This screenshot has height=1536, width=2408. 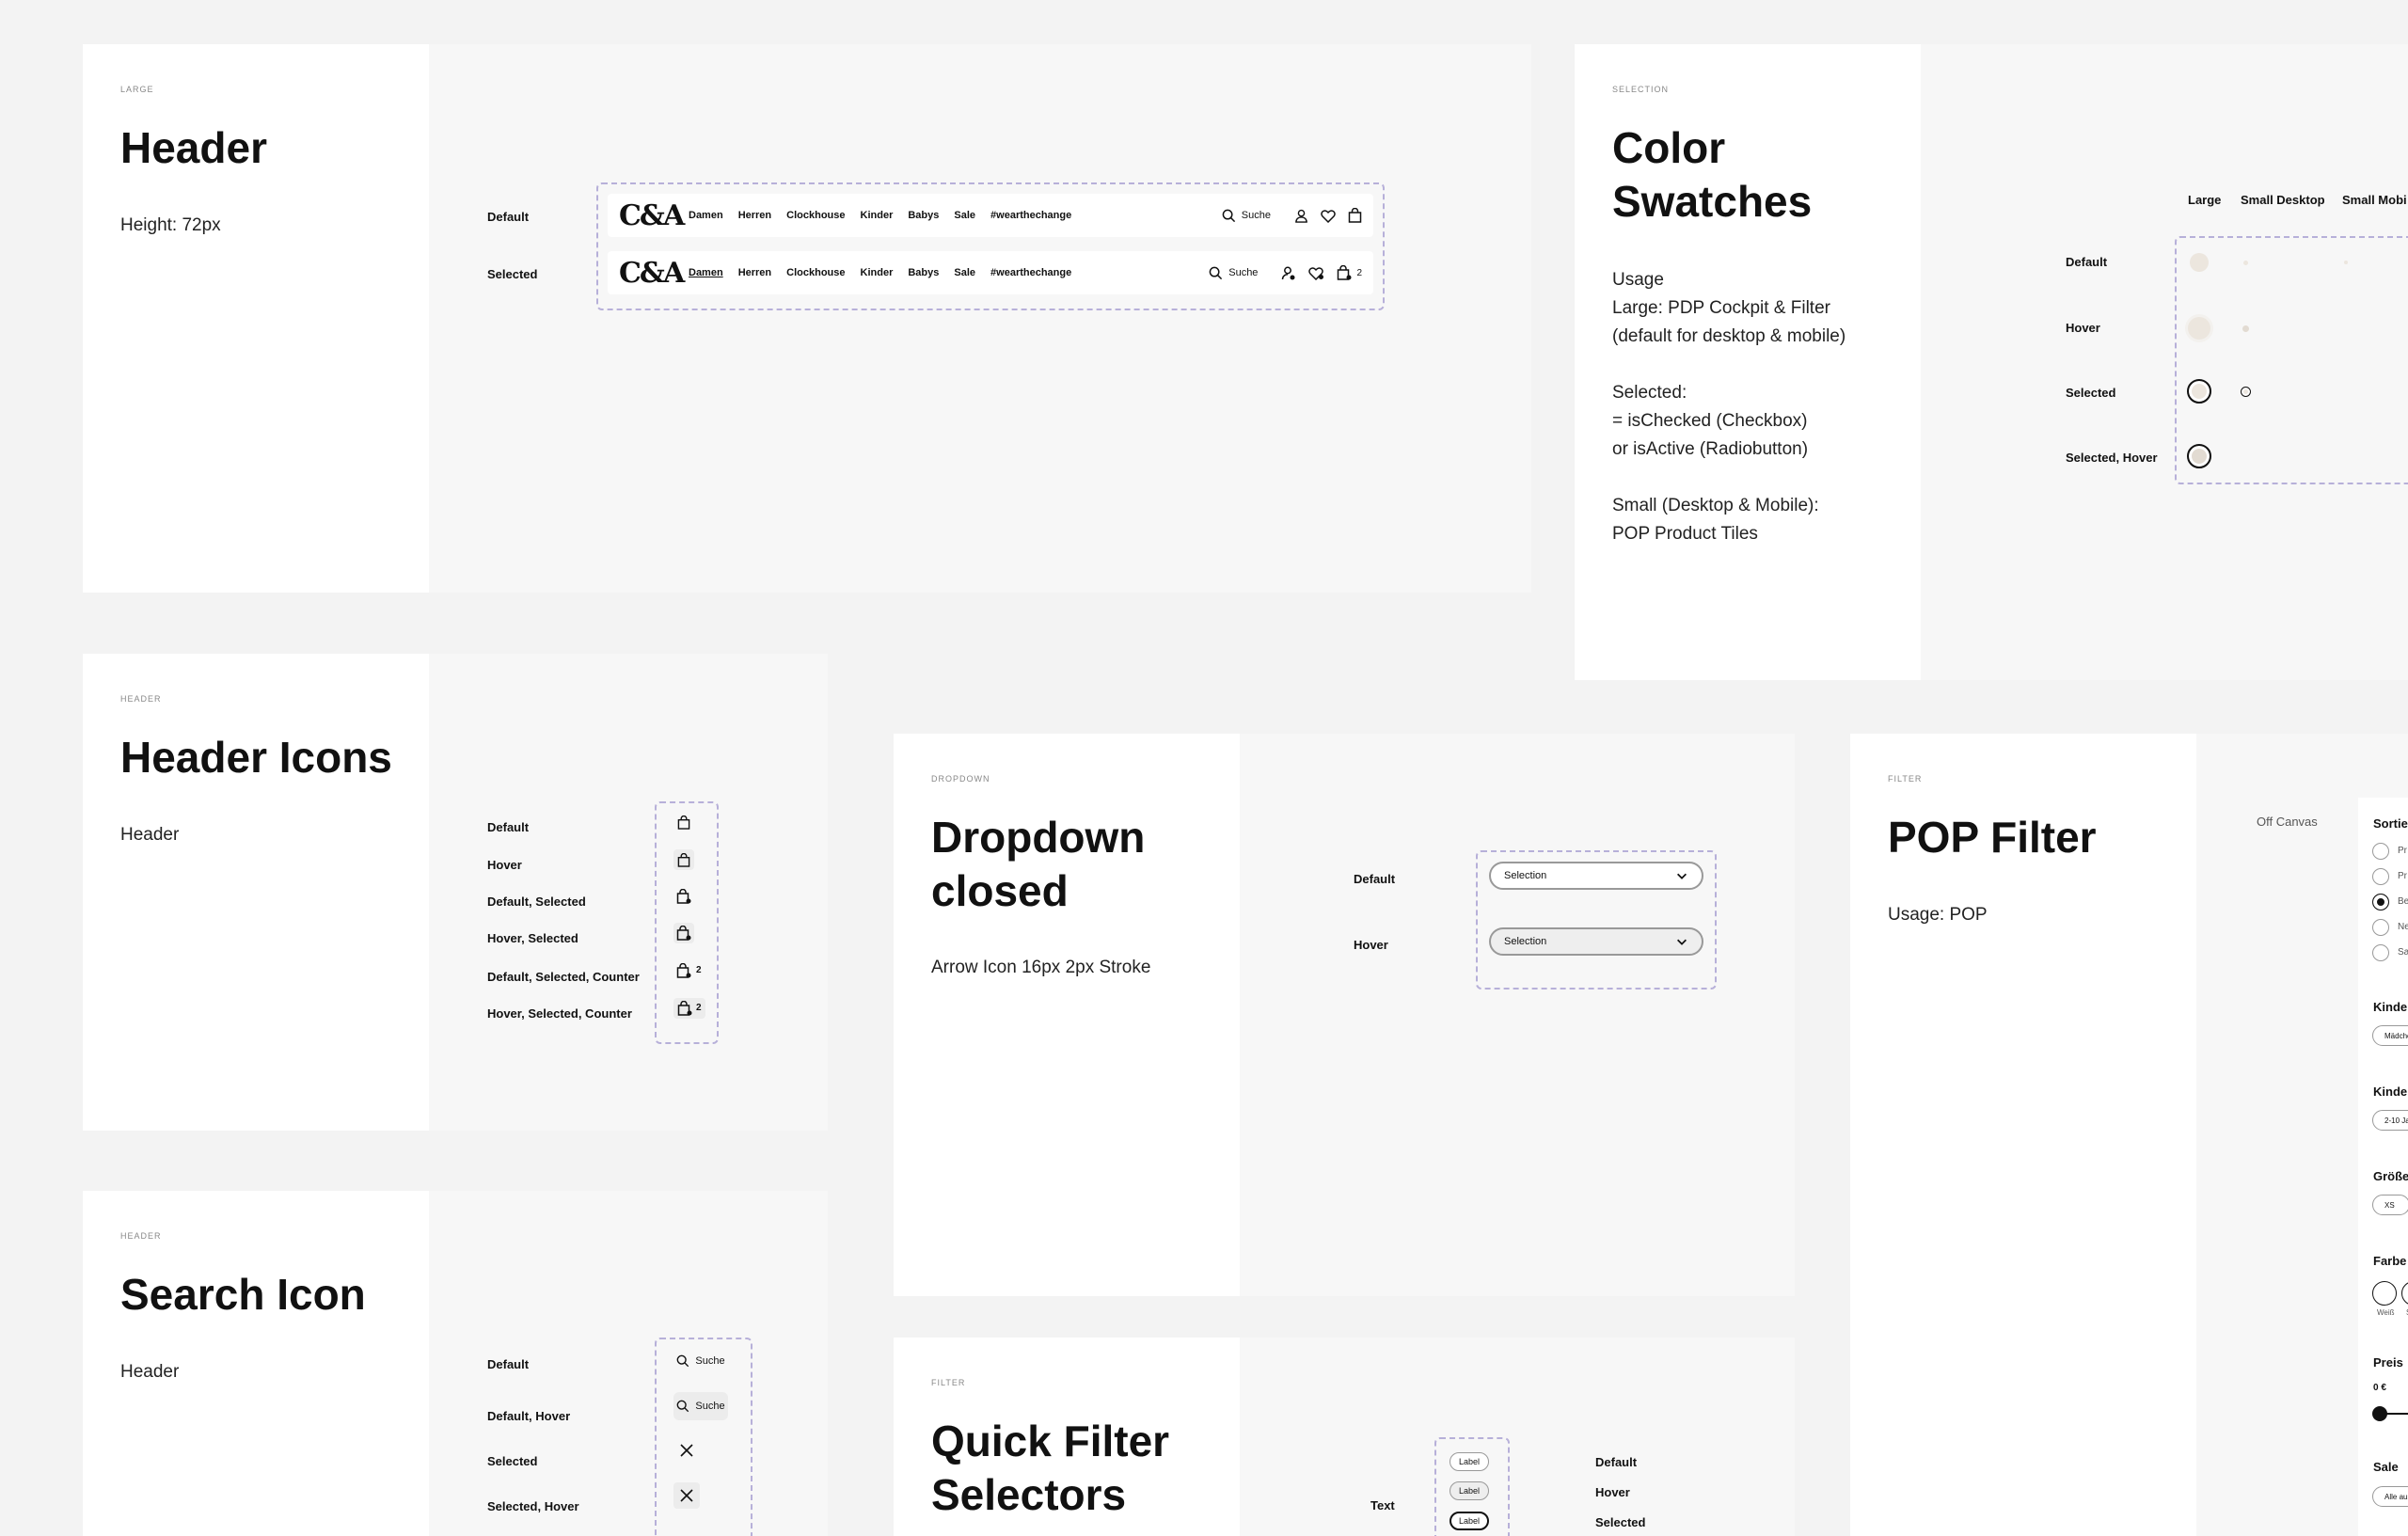 I want to click on dropdown-value: Selection, so click(x=1526, y=876).